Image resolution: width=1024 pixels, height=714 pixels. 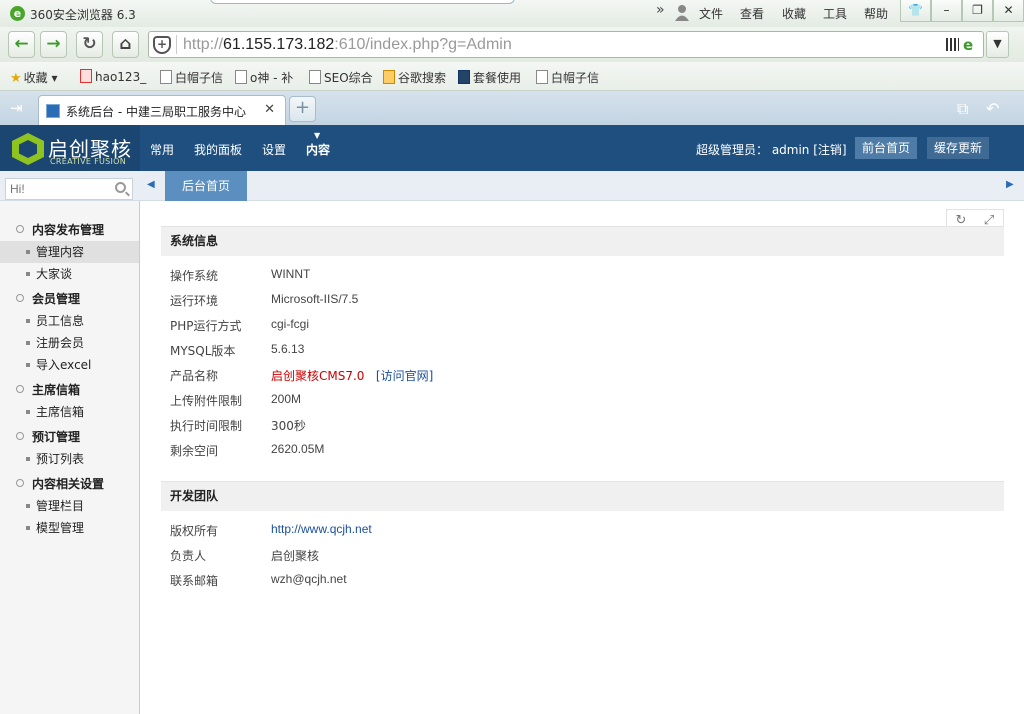 I want to click on search-input, so click(x=58, y=189).